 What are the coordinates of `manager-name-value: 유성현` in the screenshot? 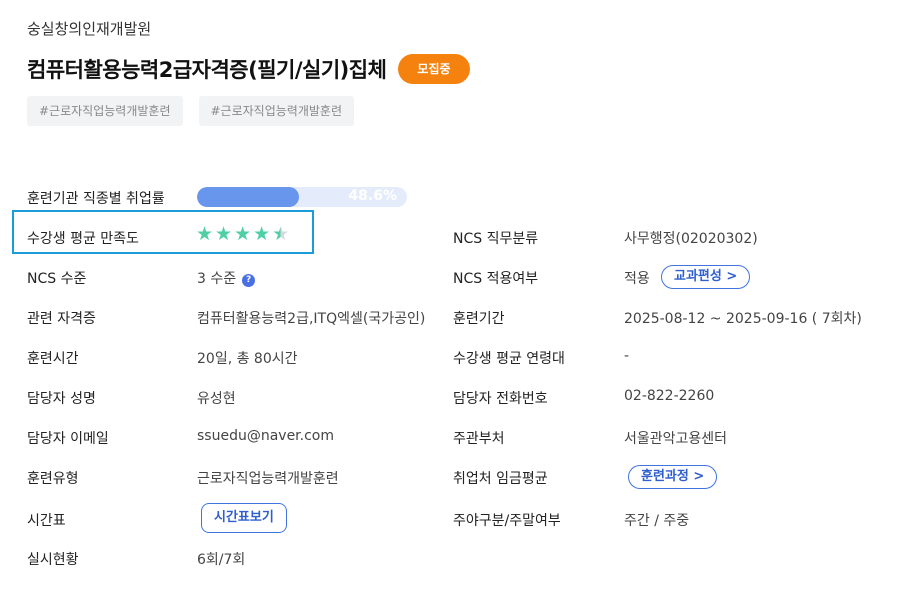 It's located at (216, 399).